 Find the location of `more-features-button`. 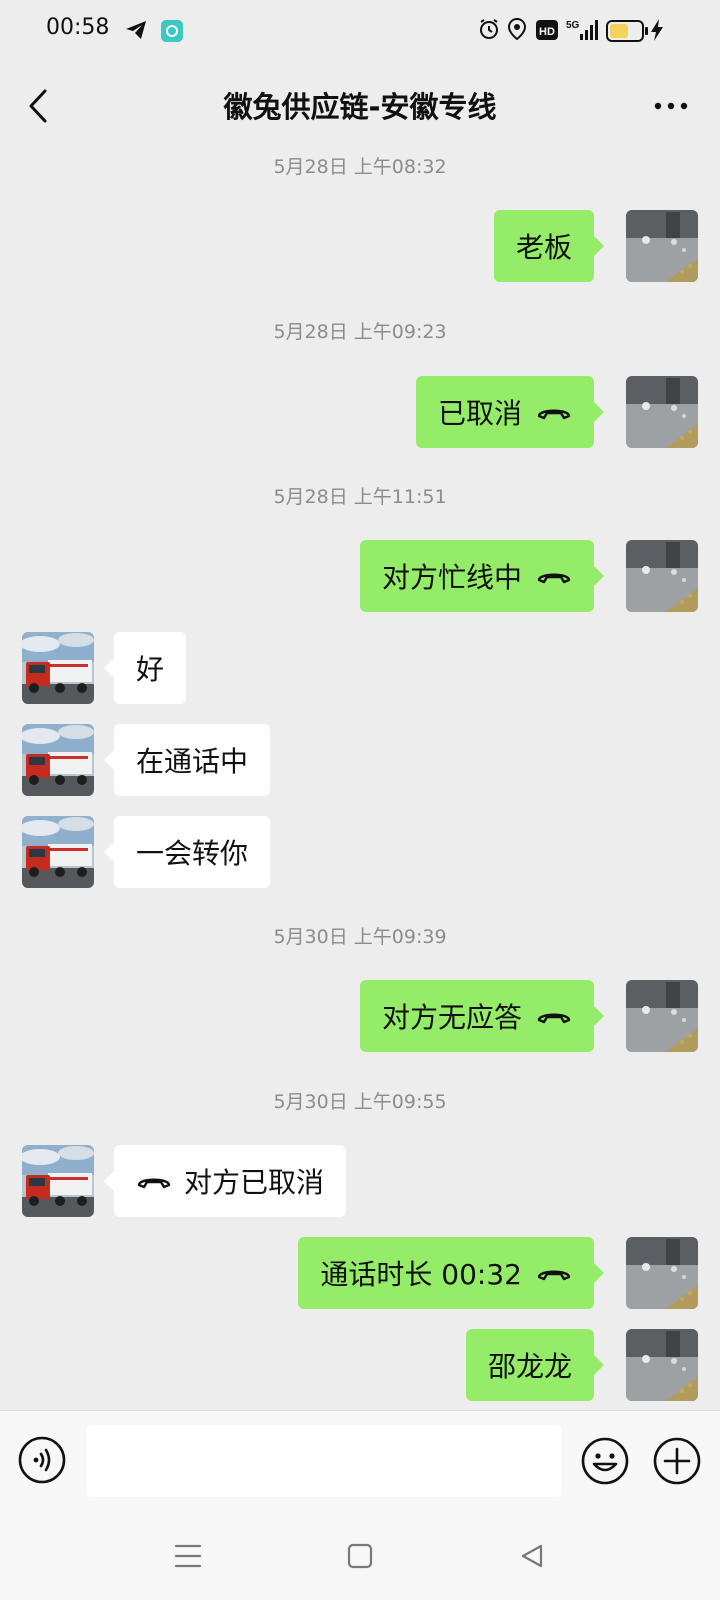

more-features-button is located at coordinates (677, 1461).